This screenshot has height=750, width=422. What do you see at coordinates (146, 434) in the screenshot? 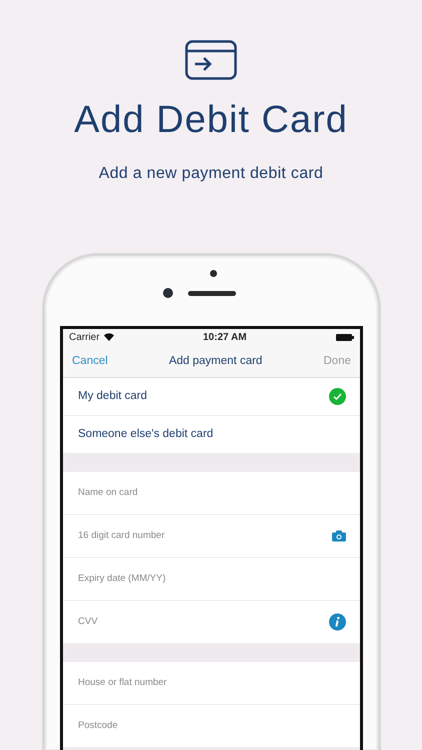
I see `option-label: Someone else's debit card` at bounding box center [146, 434].